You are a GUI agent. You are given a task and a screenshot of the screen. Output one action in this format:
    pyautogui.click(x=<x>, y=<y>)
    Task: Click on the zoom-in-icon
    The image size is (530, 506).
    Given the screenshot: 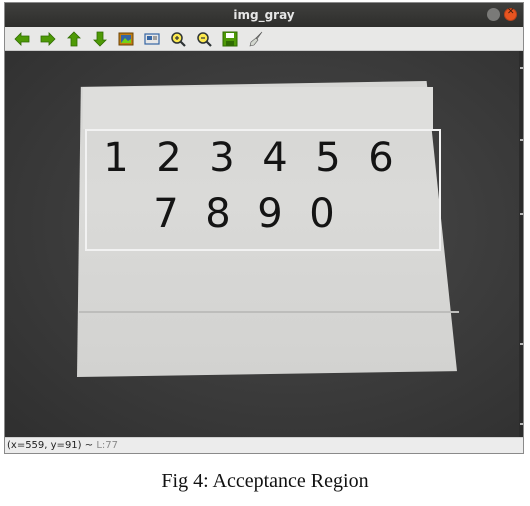 What is the action you would take?
    pyautogui.click(x=178, y=39)
    